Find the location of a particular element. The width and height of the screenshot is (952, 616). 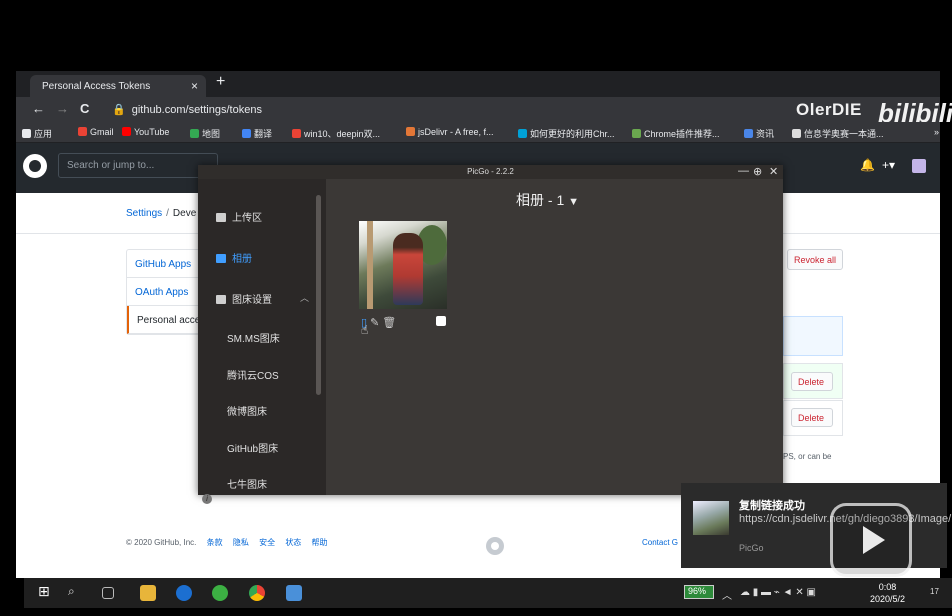

back-icon: ← is located at coordinates (38, 108).